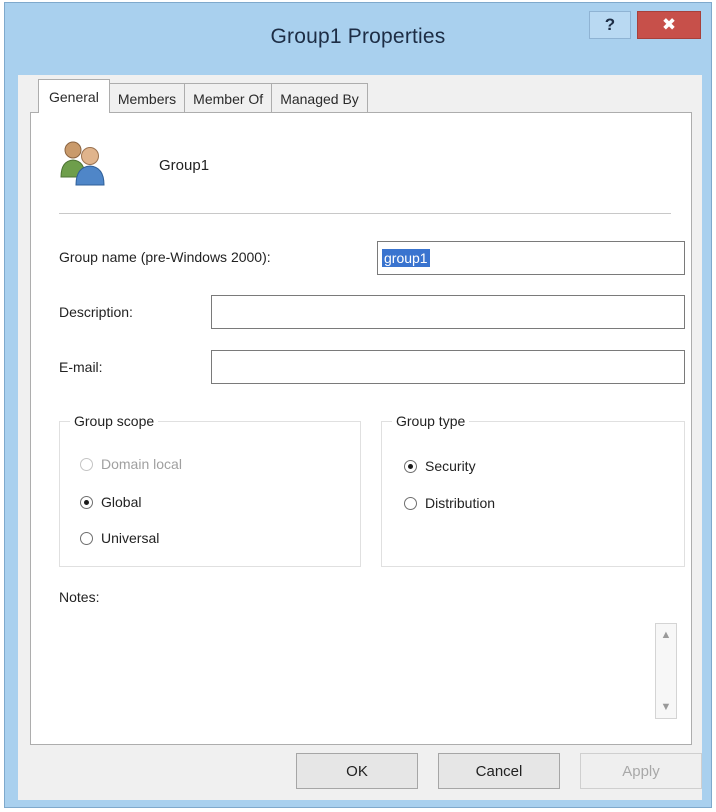 The image size is (716, 812). Describe the element at coordinates (431, 421) in the screenshot. I see `group-type-title: Group type` at that location.